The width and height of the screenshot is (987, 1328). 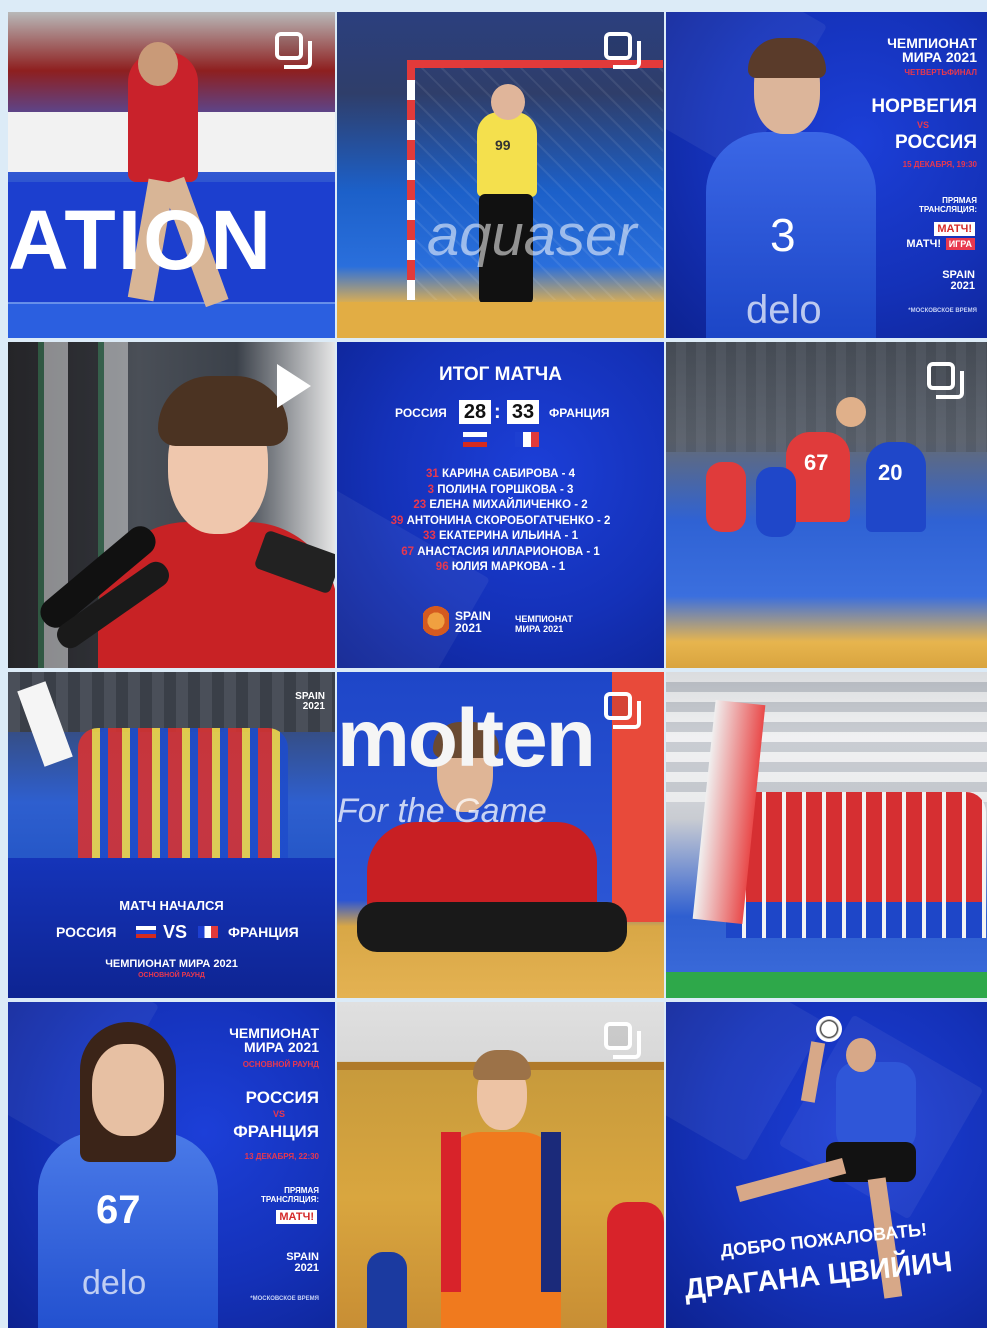 I want to click on player-pants, so click(x=492, y=927).